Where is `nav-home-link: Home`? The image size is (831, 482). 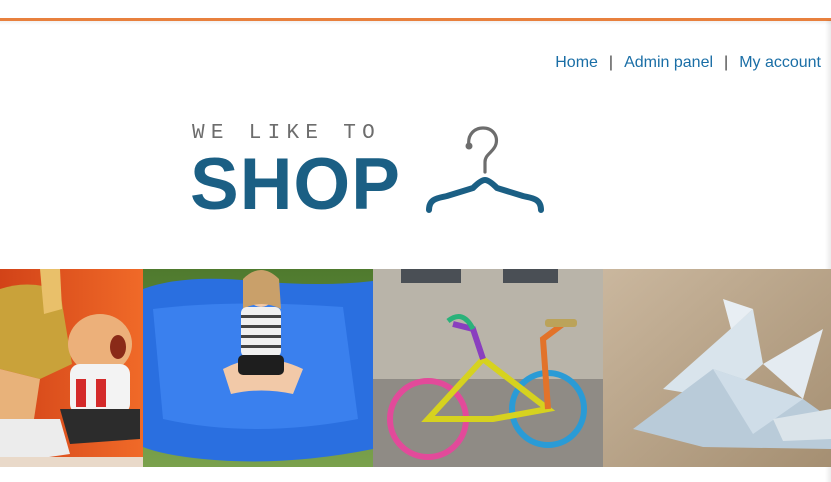
nav-home-link: Home is located at coordinates (576, 63).